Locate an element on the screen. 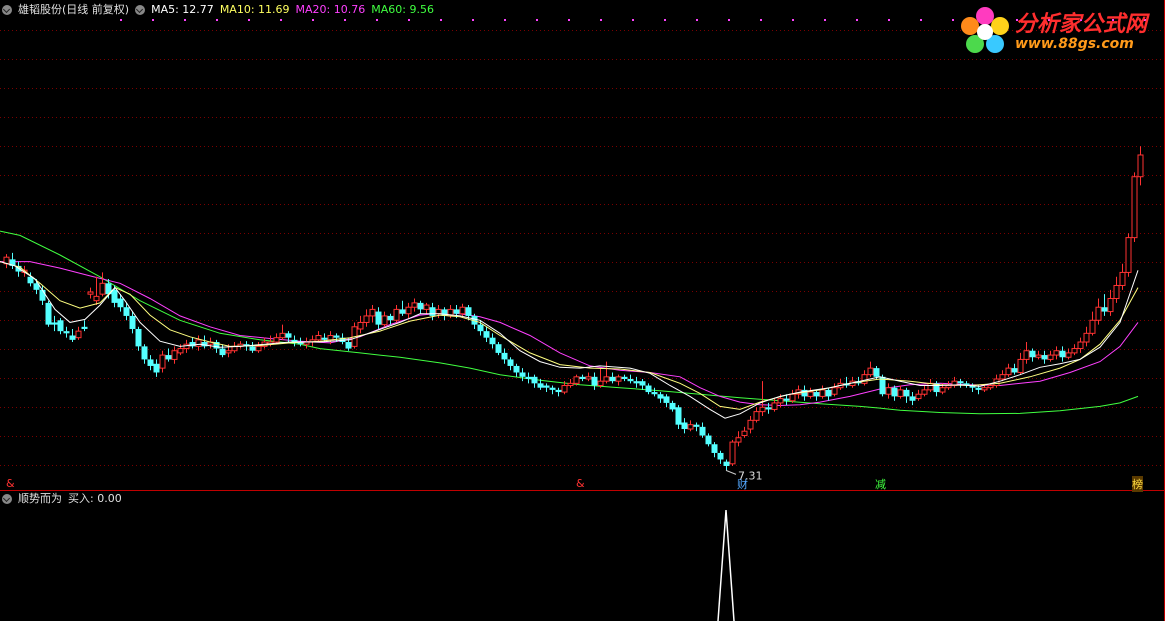 Image resolution: width=1165 pixels, height=621 pixels. event-mark: 减 is located at coordinates (880, 484).